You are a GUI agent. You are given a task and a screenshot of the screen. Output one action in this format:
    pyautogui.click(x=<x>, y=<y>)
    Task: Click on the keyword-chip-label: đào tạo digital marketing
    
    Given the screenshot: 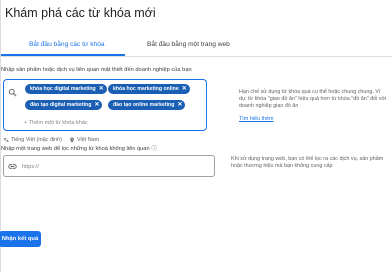 What is the action you would take?
    pyautogui.click(x=61, y=105)
    